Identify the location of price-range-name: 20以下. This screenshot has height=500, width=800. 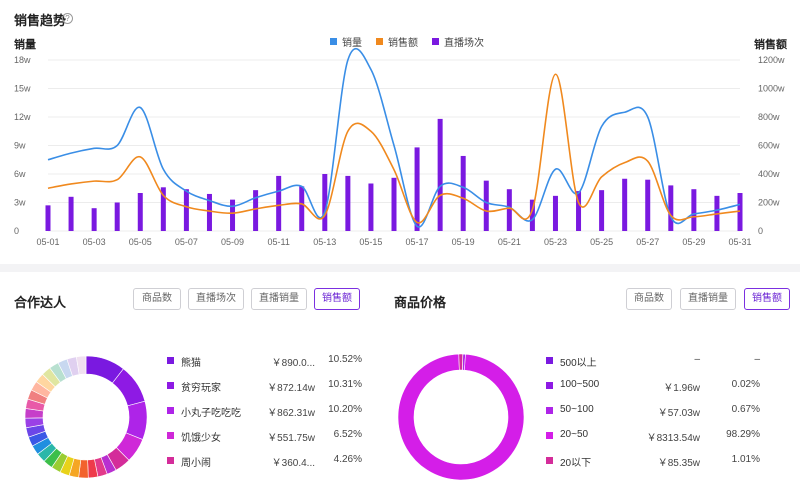
(576, 463).